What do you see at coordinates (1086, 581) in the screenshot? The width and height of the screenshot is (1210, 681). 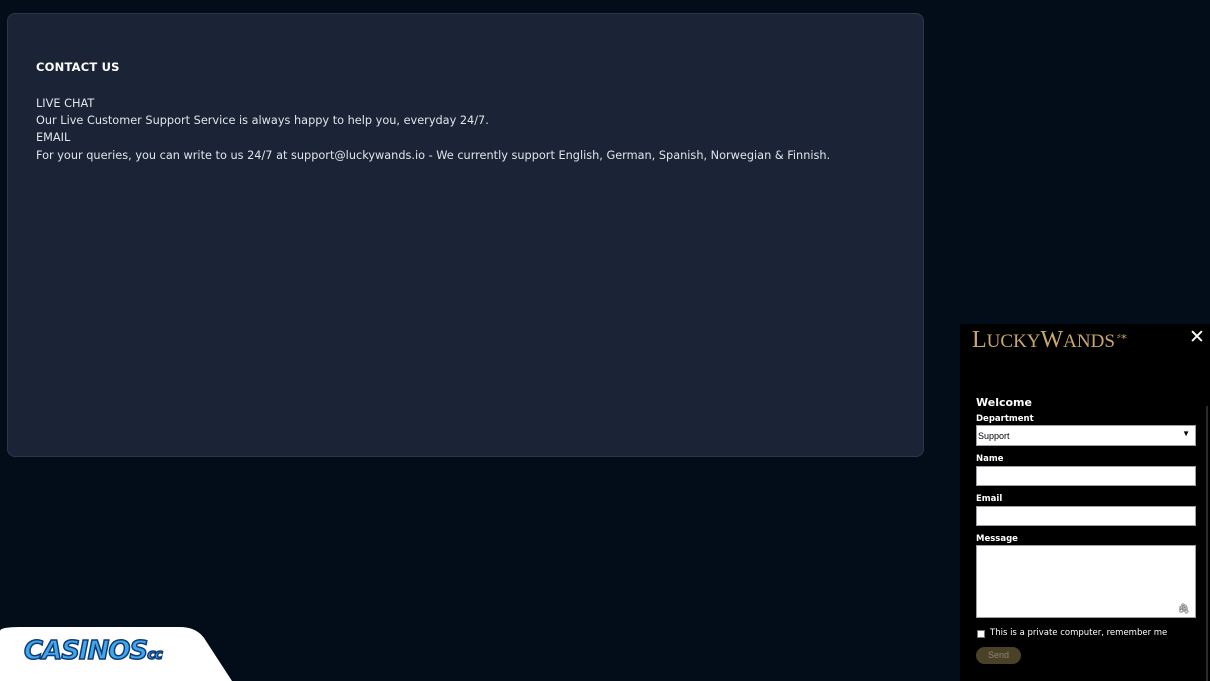 I see `message-field: 🖇` at bounding box center [1086, 581].